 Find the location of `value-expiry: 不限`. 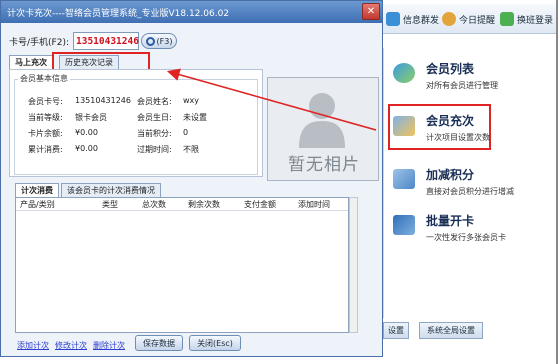

value-expiry: 不限 is located at coordinates (191, 149).